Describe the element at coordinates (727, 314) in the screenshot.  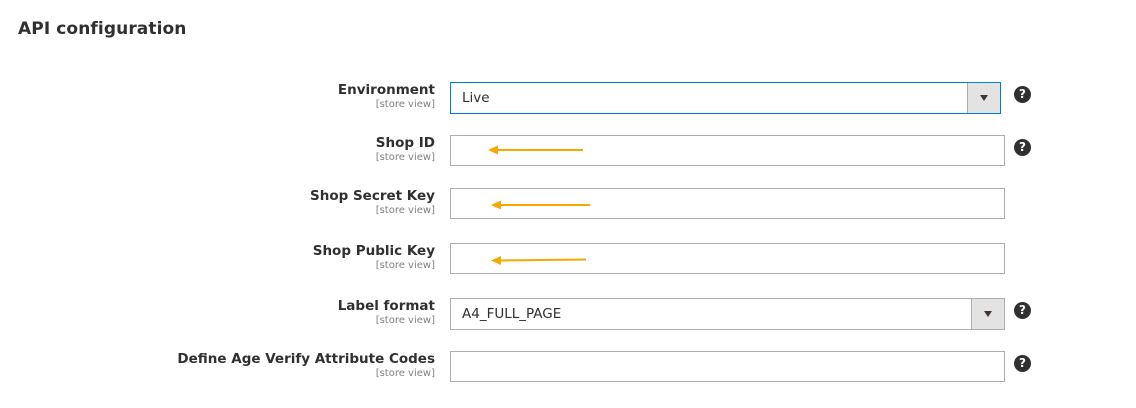
I see `label-format-select: A4_FULL_PAGE` at that location.